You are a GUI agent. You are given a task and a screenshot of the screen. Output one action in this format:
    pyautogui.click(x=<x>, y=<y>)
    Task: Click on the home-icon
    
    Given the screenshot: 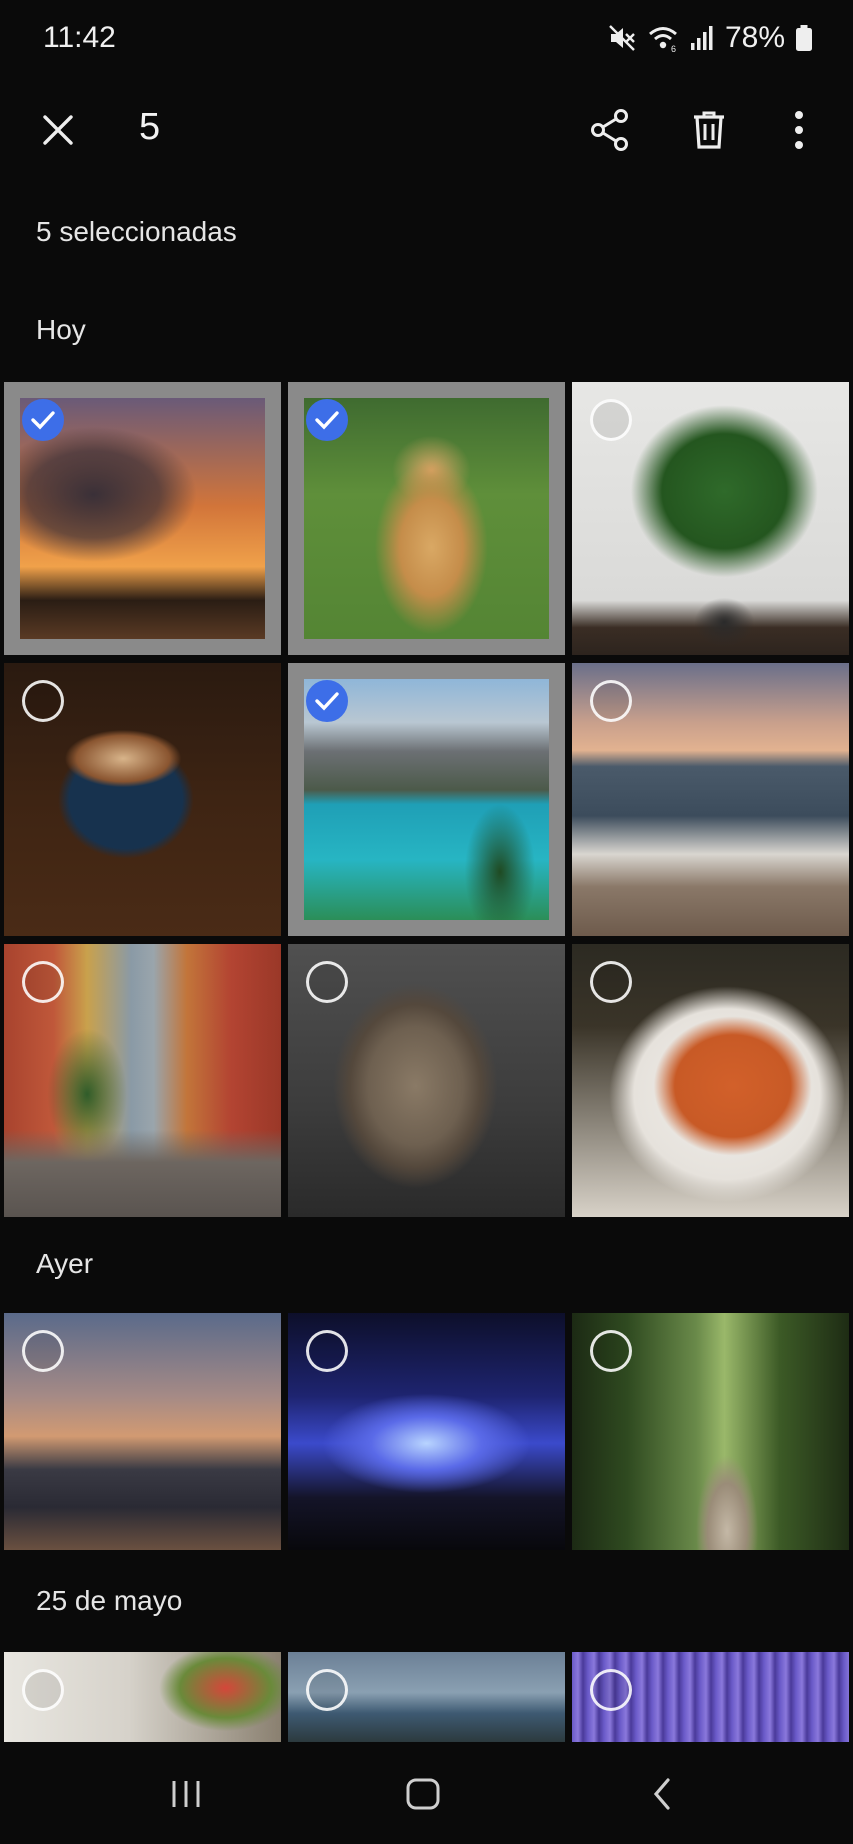 What is the action you would take?
    pyautogui.click(x=423, y=1794)
    